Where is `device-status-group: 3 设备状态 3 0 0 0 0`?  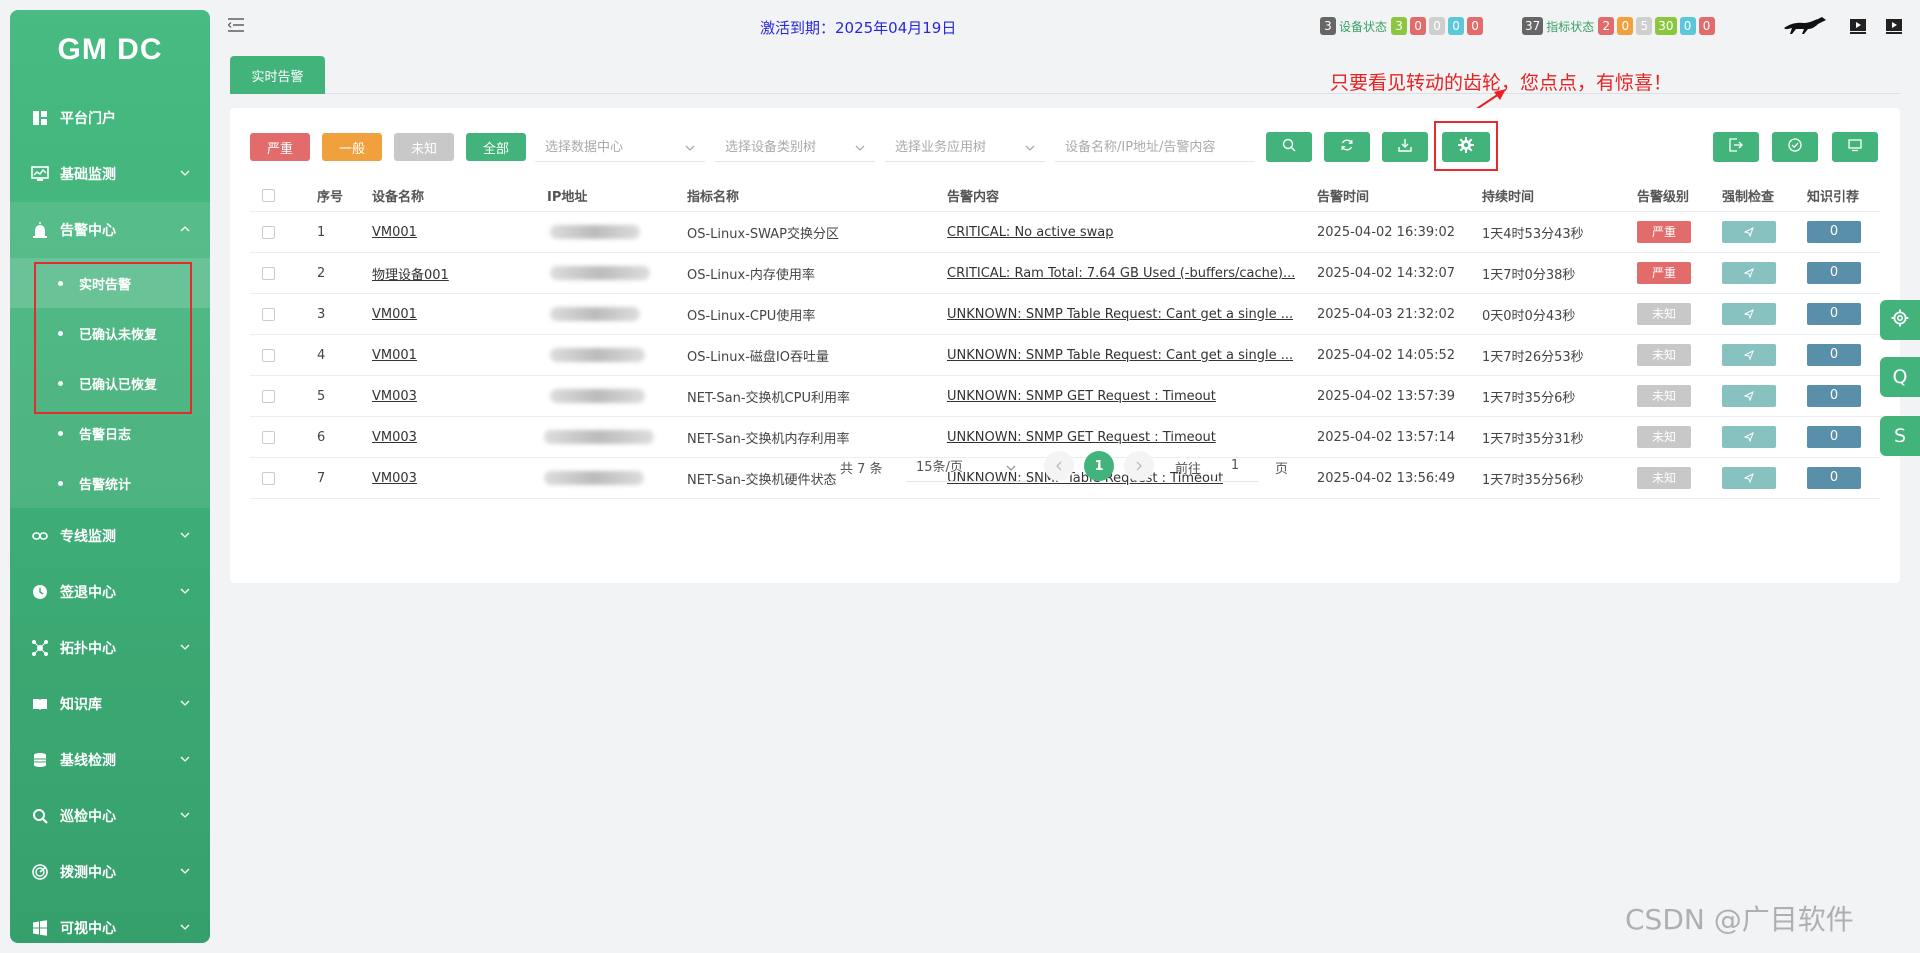 device-status-group: 3 设备状态 3 0 0 0 0 is located at coordinates (1403, 26).